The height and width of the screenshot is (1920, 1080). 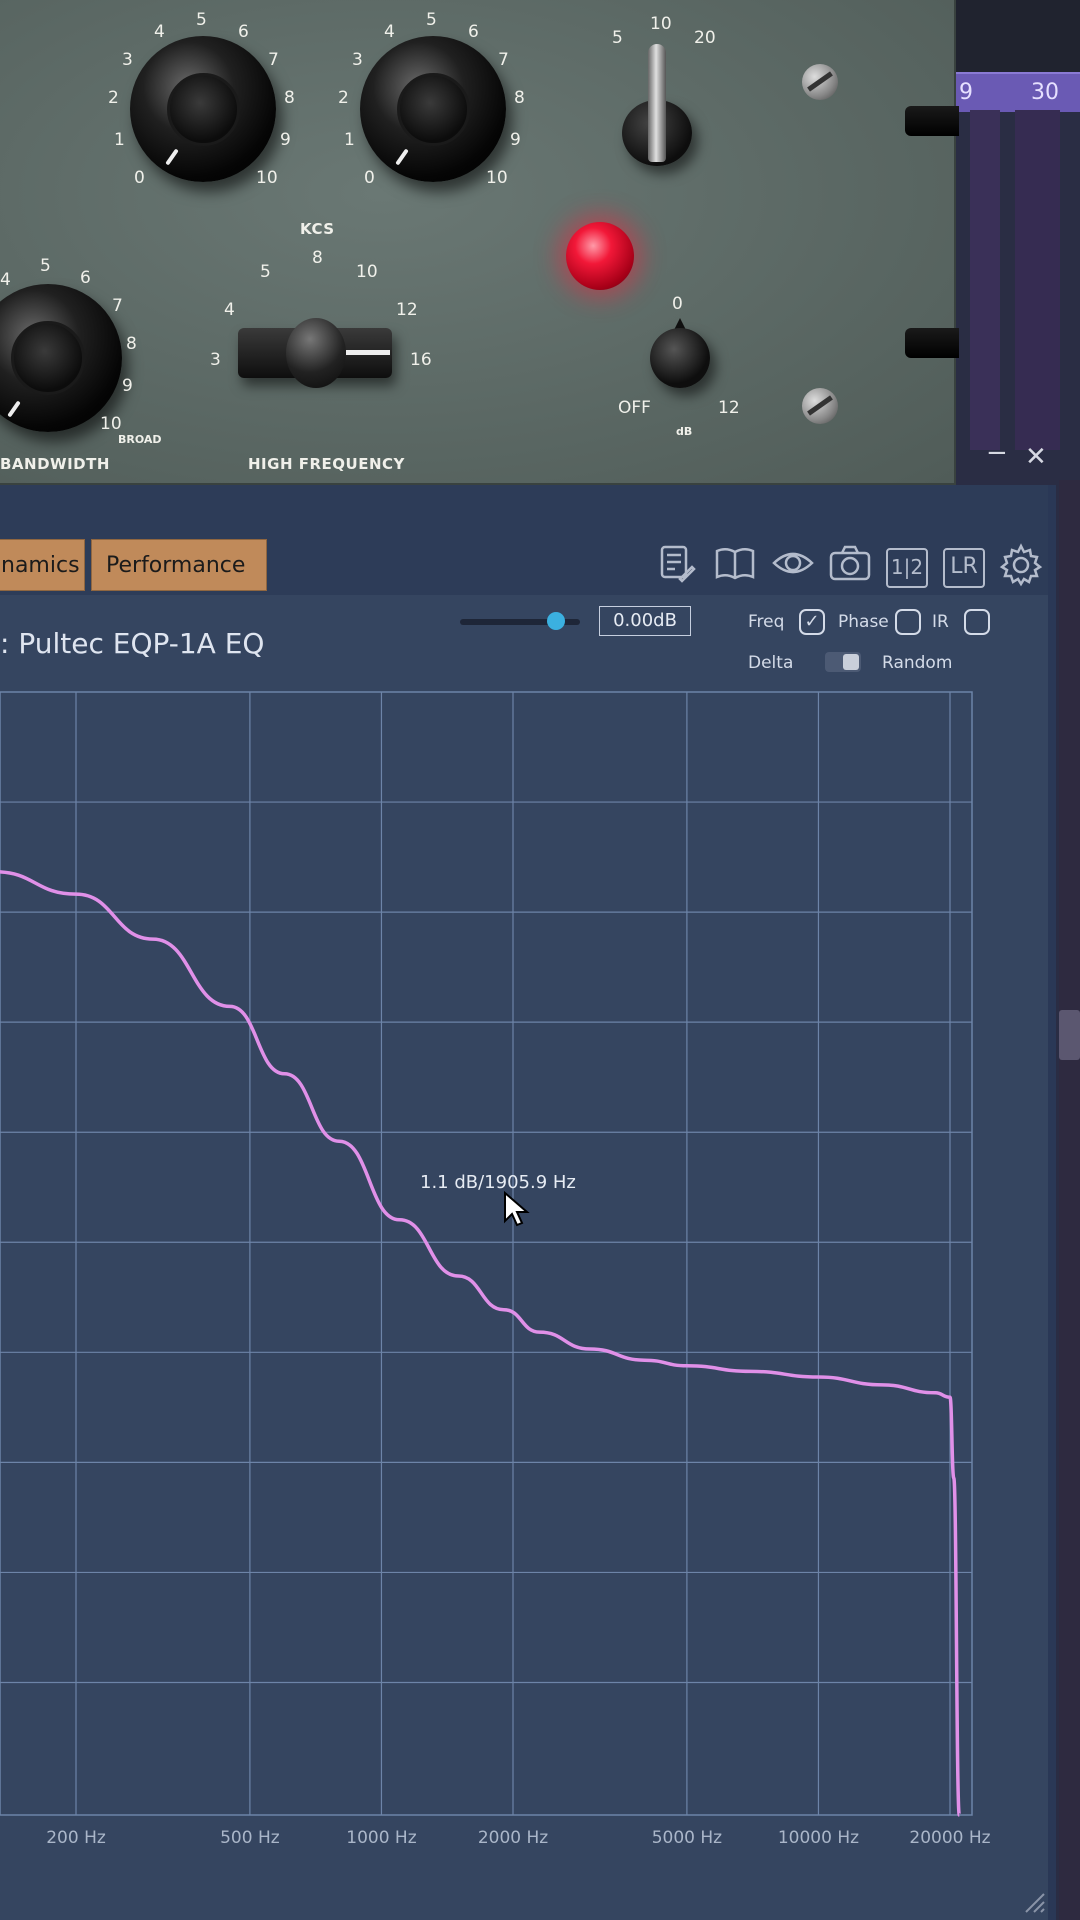 I want to click on x-tick-label: 10000 Hz, so click(x=818, y=1838).